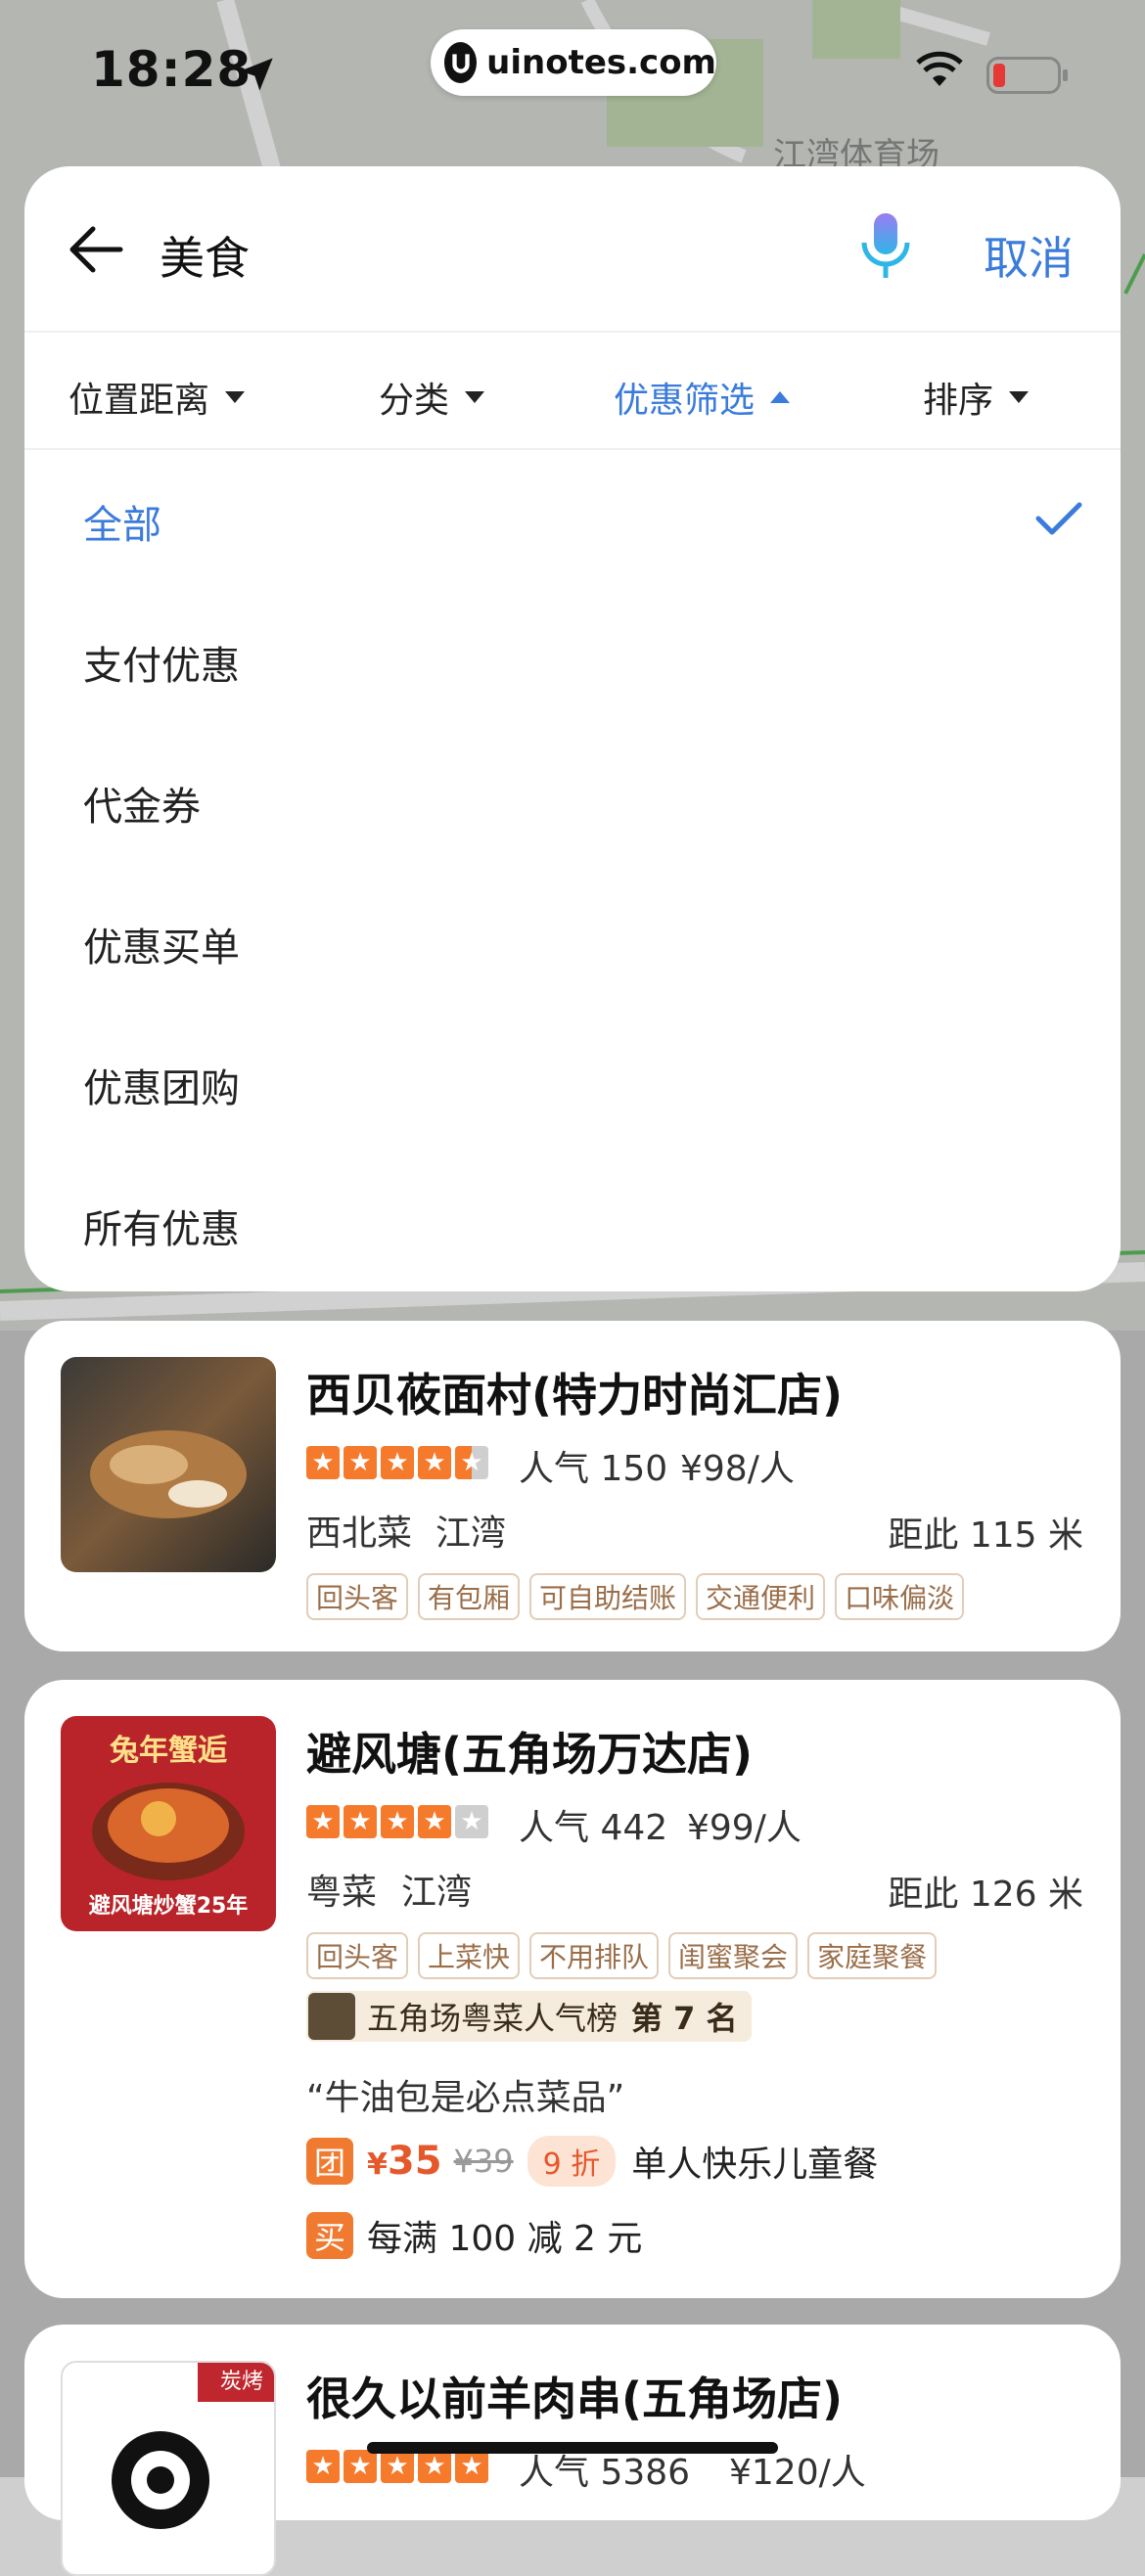 The image size is (1145, 2576). Describe the element at coordinates (414, 401) in the screenshot. I see `filter-label: 分类` at that location.